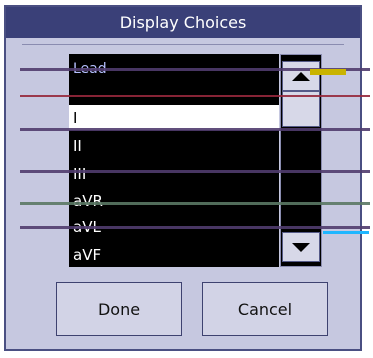 Image resolution: width=373 pixels, height=358 pixels. I want to click on list-item-i: I, so click(174, 117).